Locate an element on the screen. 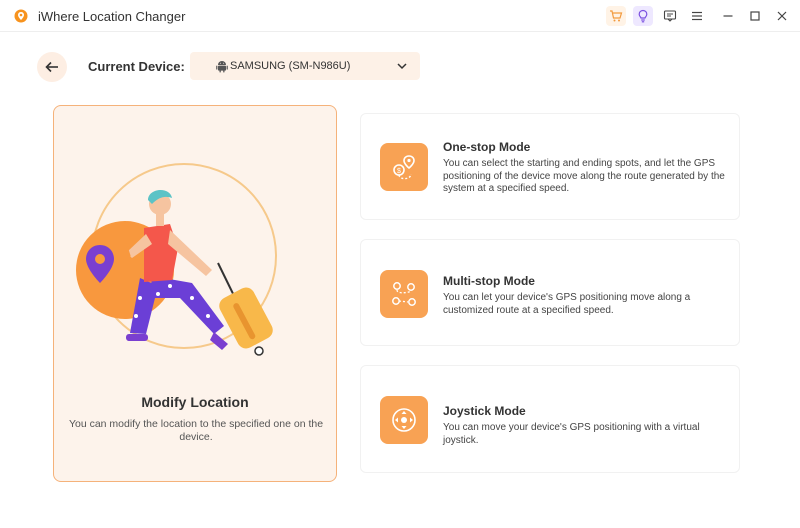  back-button is located at coordinates (52, 67).